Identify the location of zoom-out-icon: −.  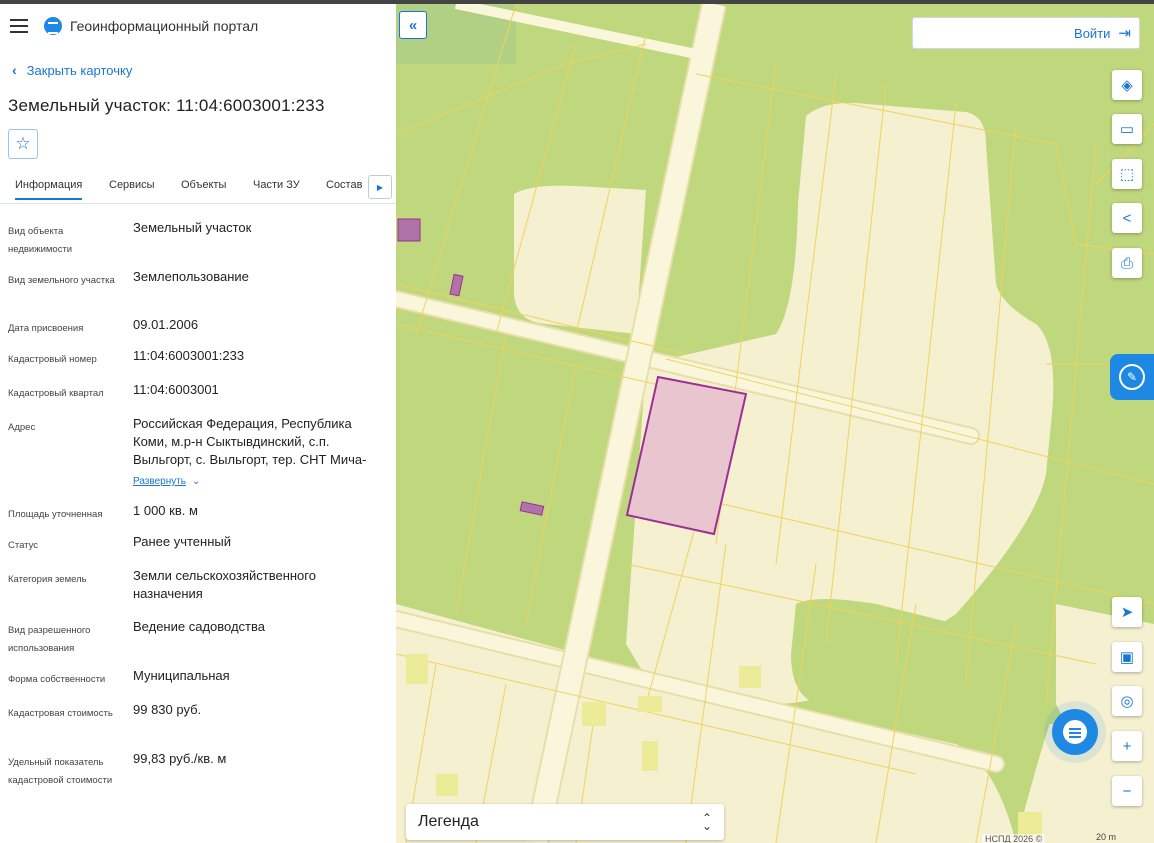
(1127, 791).